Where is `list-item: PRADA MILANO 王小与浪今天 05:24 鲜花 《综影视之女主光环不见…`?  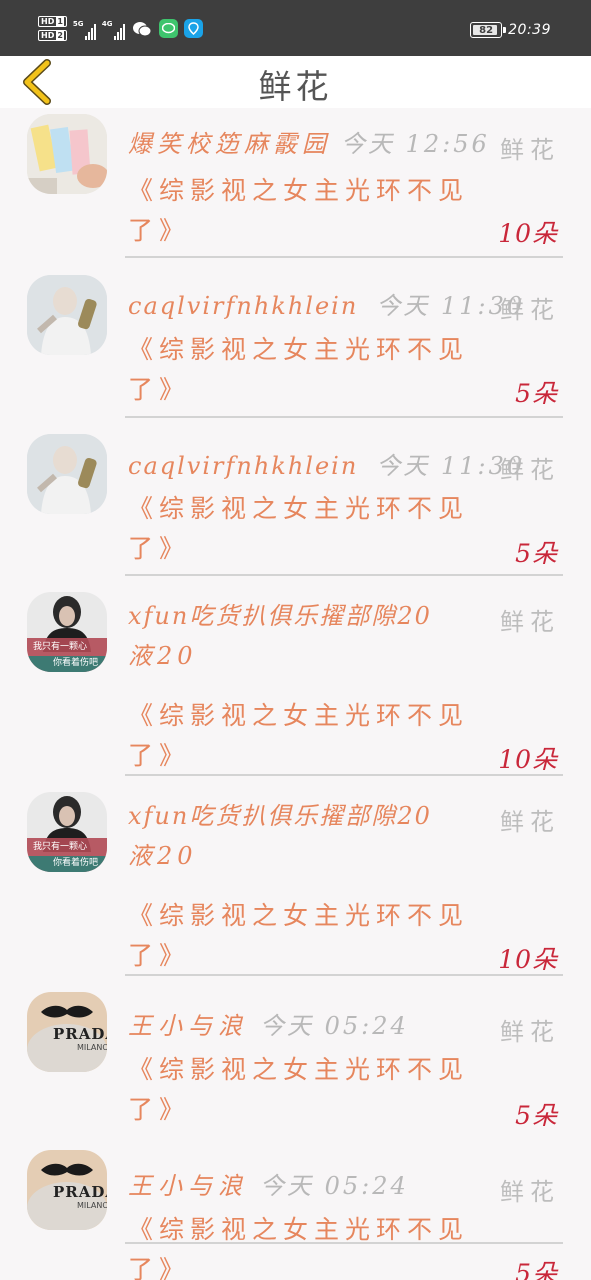 list-item: PRADA MILANO 王小与浪今天 05:24 鲜花 《综影视之女主光环不见… is located at coordinates (295, 1212).